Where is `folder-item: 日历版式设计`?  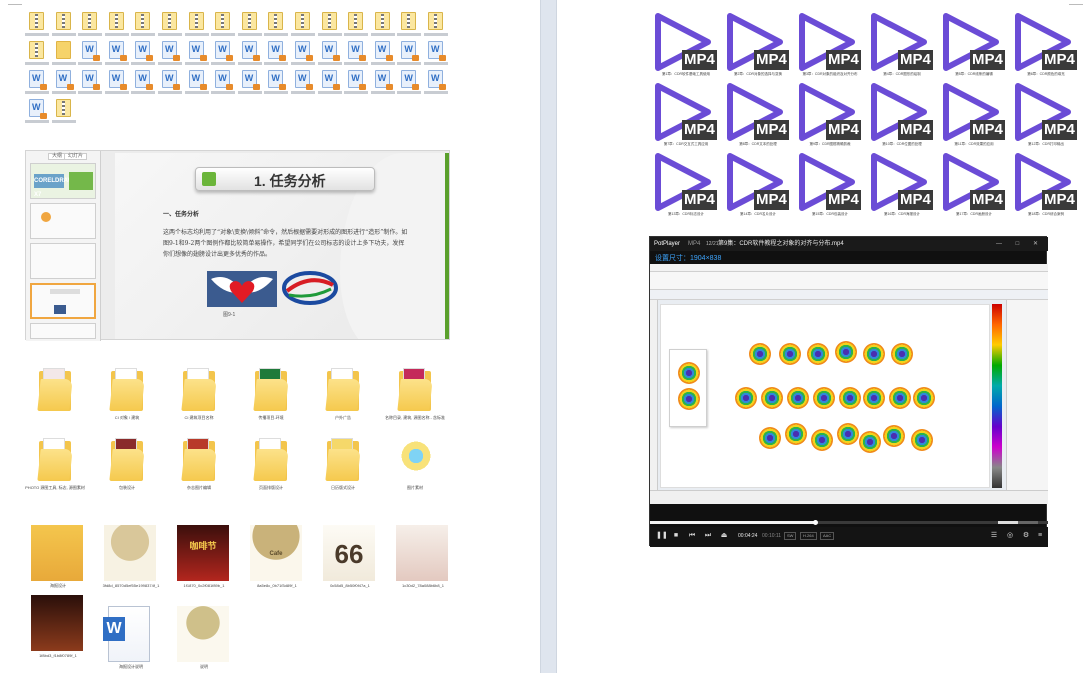 folder-item: 日历版式设计 is located at coordinates (343, 466).